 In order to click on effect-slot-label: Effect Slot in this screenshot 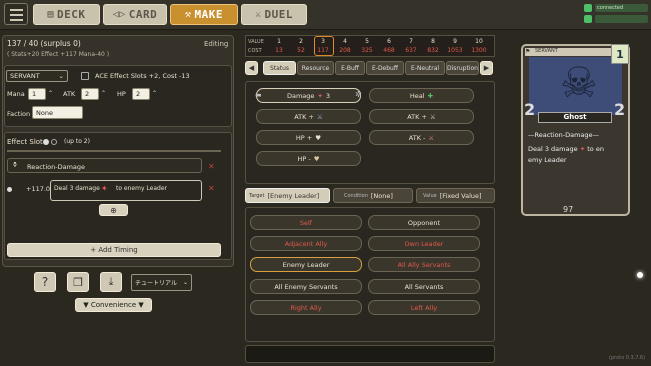, I will do `click(25, 142)`.